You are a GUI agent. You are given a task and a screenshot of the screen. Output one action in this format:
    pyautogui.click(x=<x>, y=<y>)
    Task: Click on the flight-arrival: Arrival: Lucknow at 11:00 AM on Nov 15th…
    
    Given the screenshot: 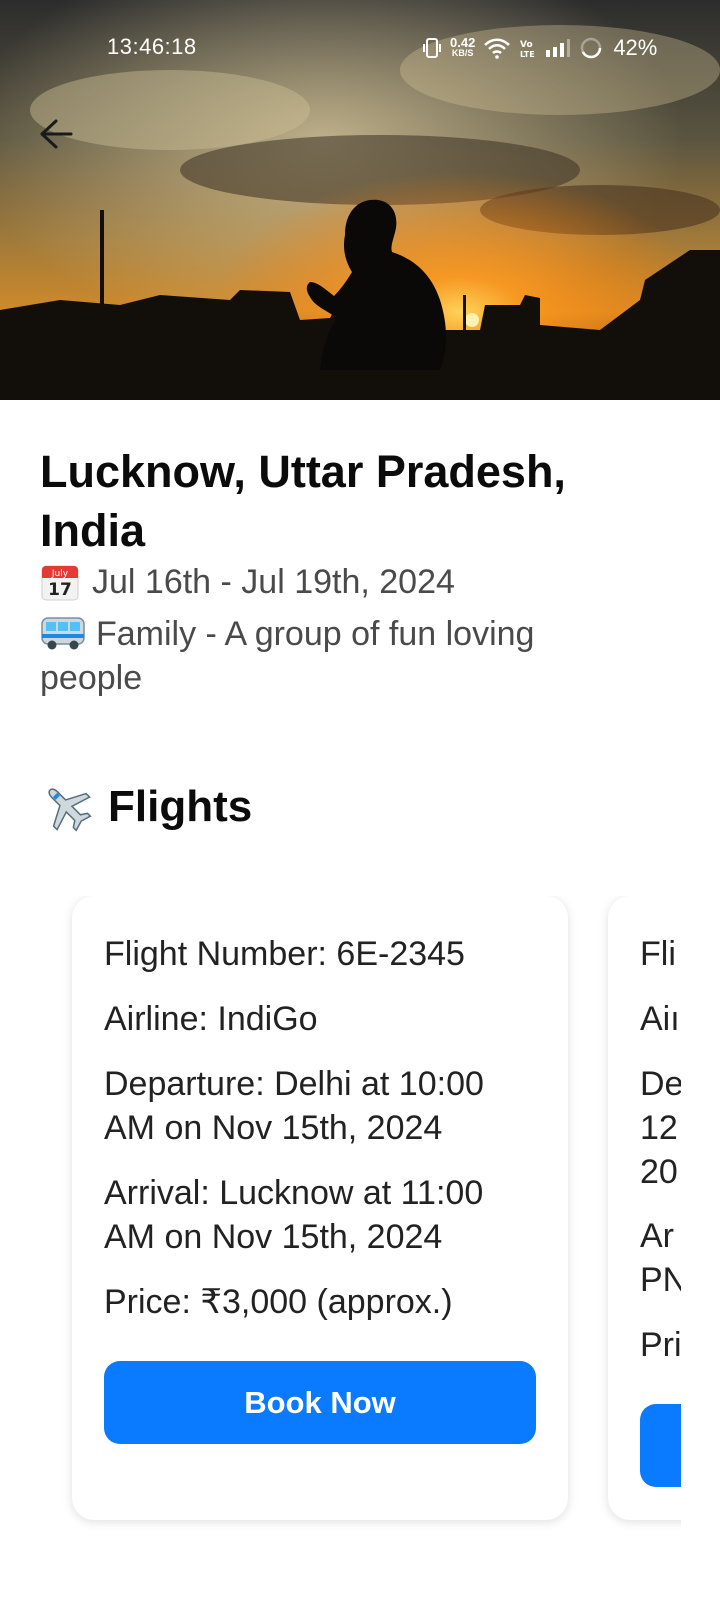 What is the action you would take?
    pyautogui.click(x=294, y=1215)
    